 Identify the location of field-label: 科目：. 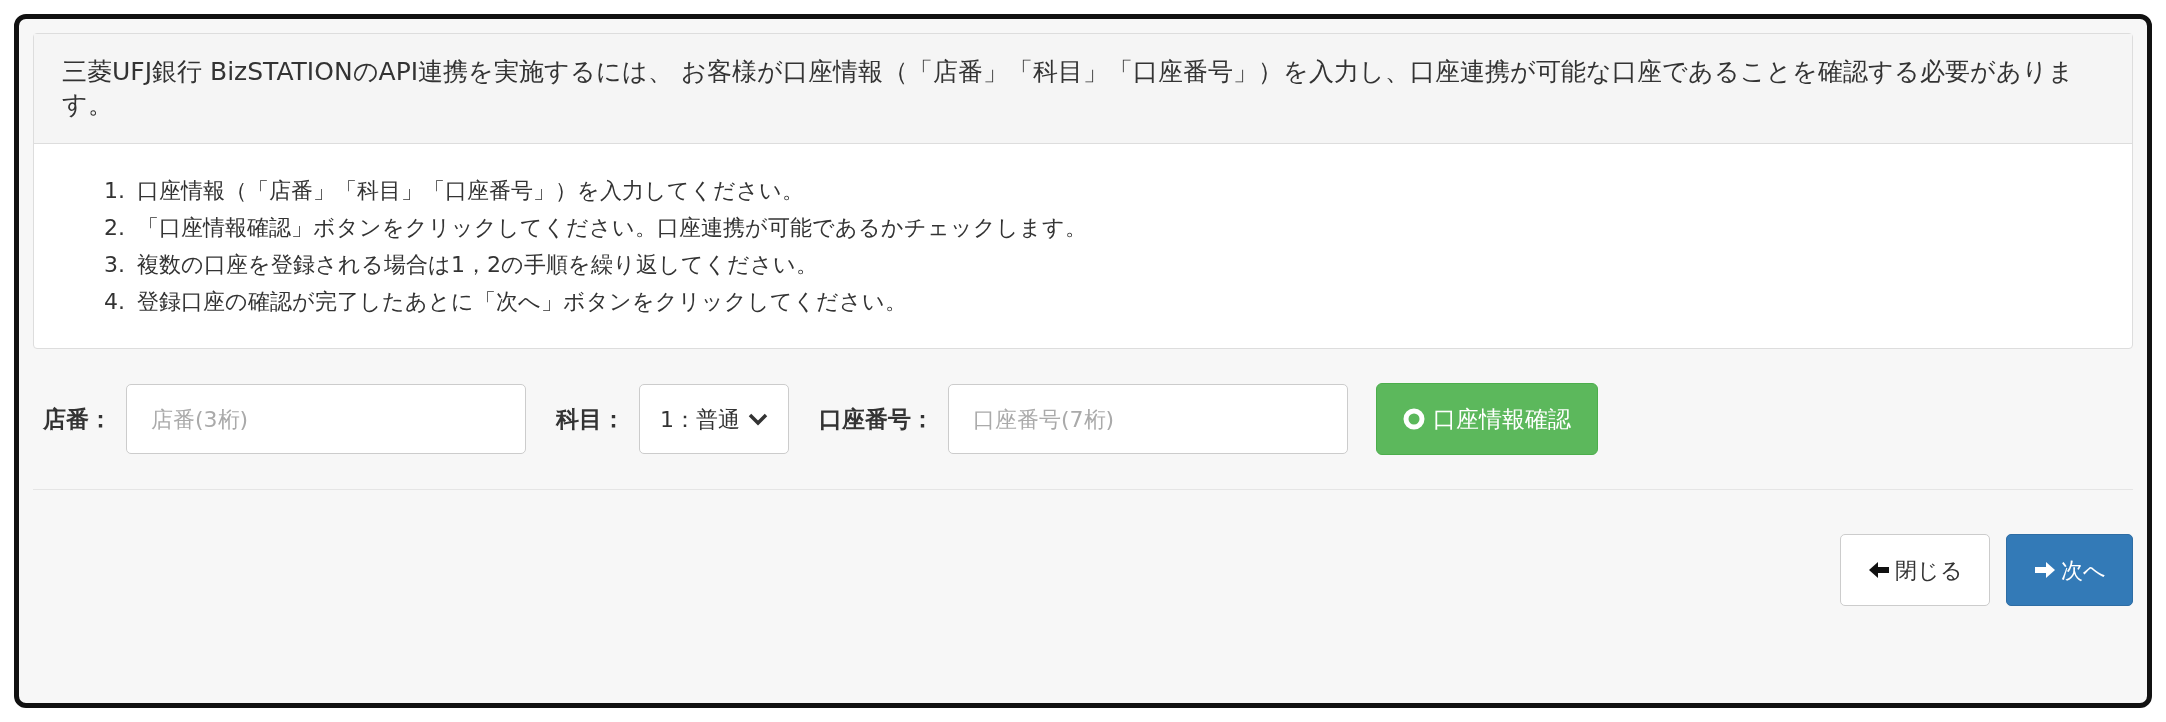
(590, 419).